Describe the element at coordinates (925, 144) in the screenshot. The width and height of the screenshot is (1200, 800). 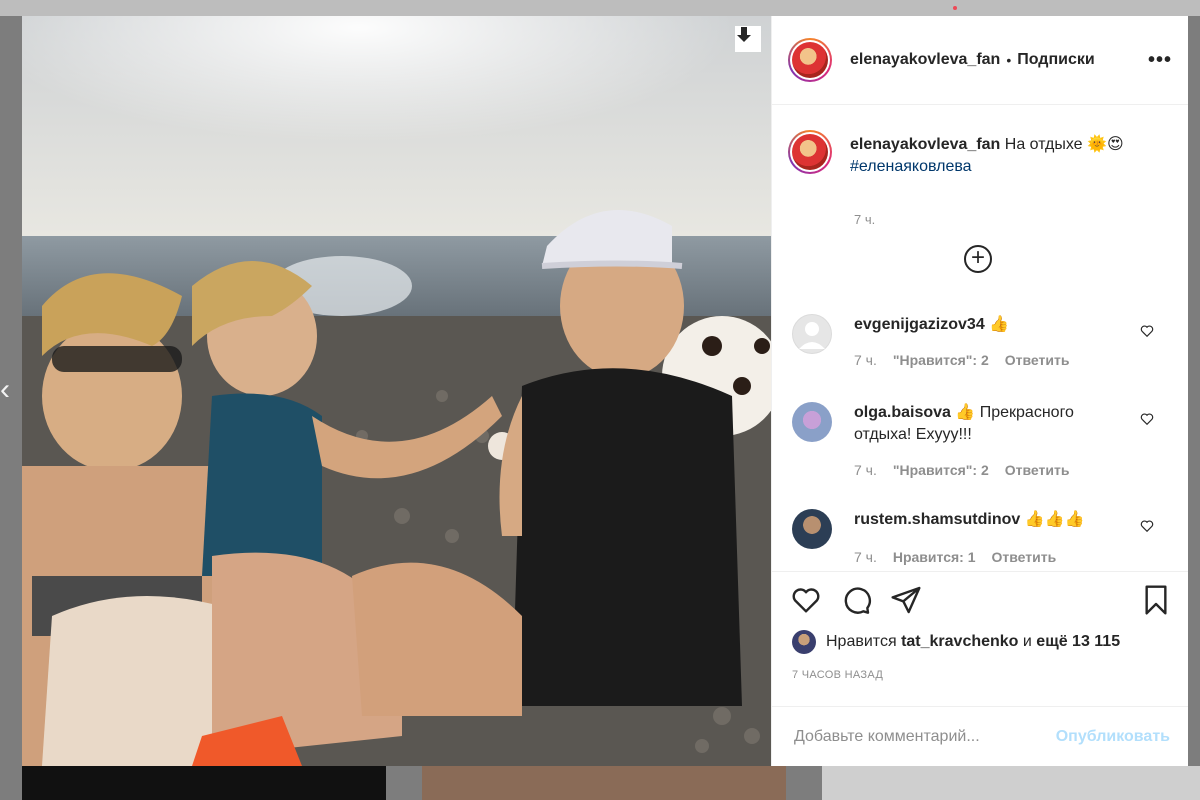
I see `caption-username: elenayakovleva_fan` at that location.